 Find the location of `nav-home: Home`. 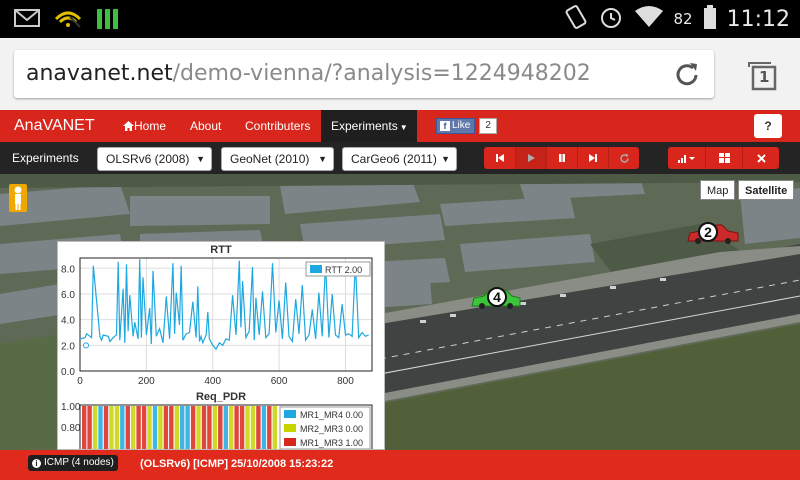

nav-home: Home is located at coordinates (144, 126).